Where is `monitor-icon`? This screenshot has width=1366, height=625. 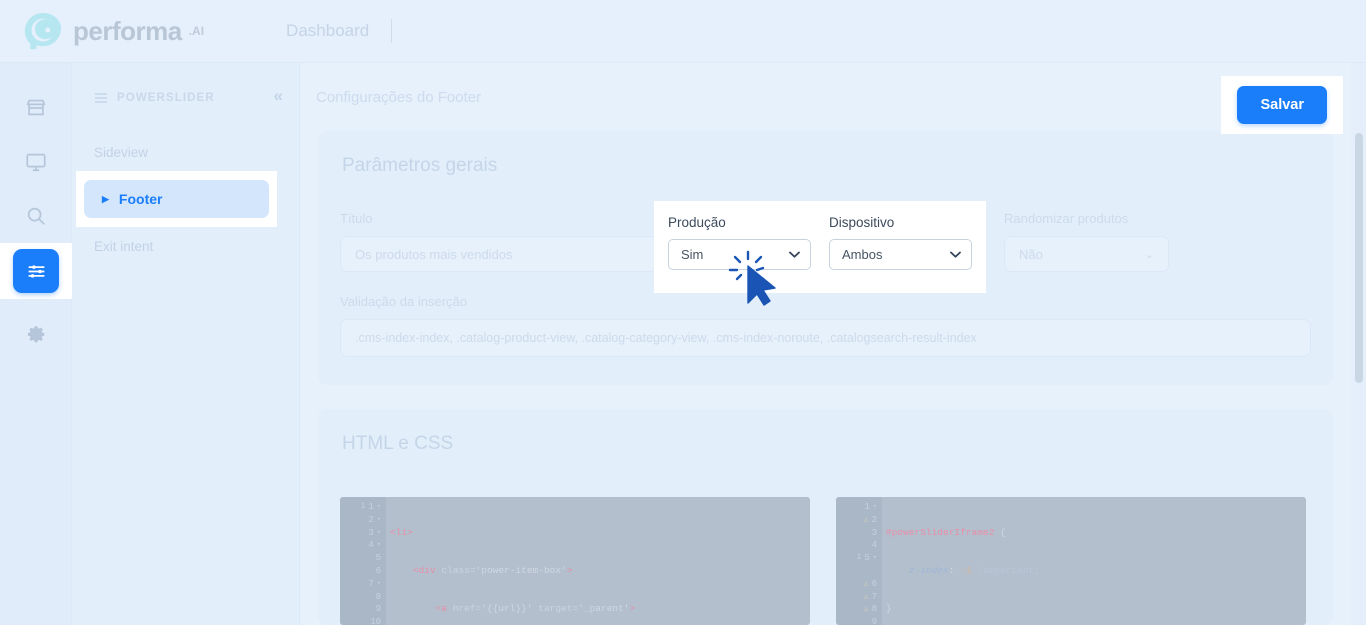
monitor-icon is located at coordinates (36, 162).